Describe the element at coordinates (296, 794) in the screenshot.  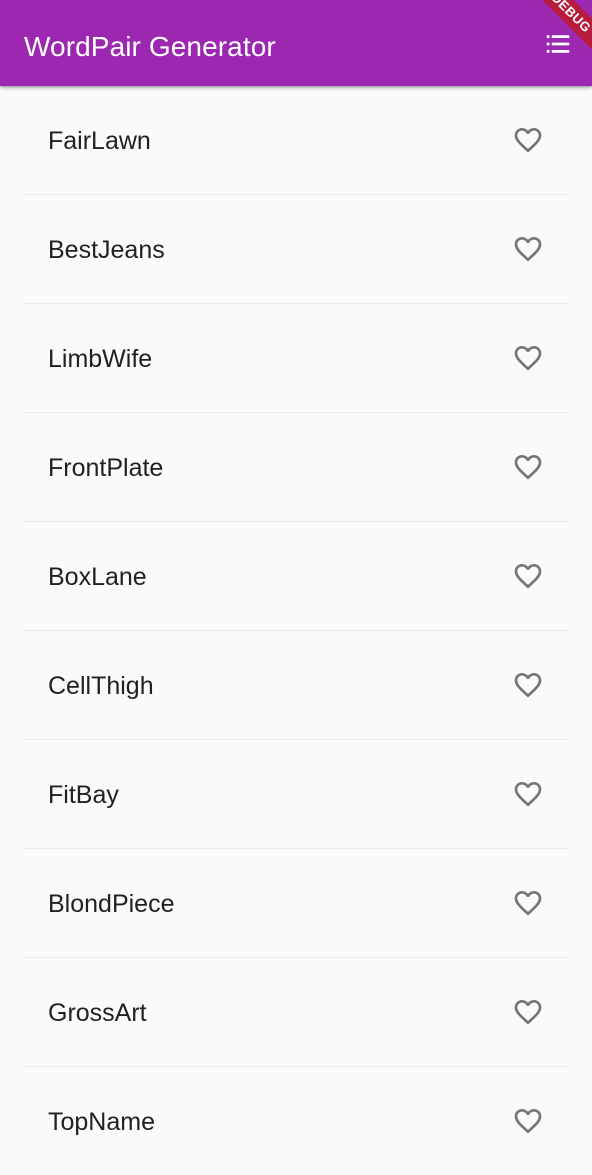
I see `list-item: FitBay` at that location.